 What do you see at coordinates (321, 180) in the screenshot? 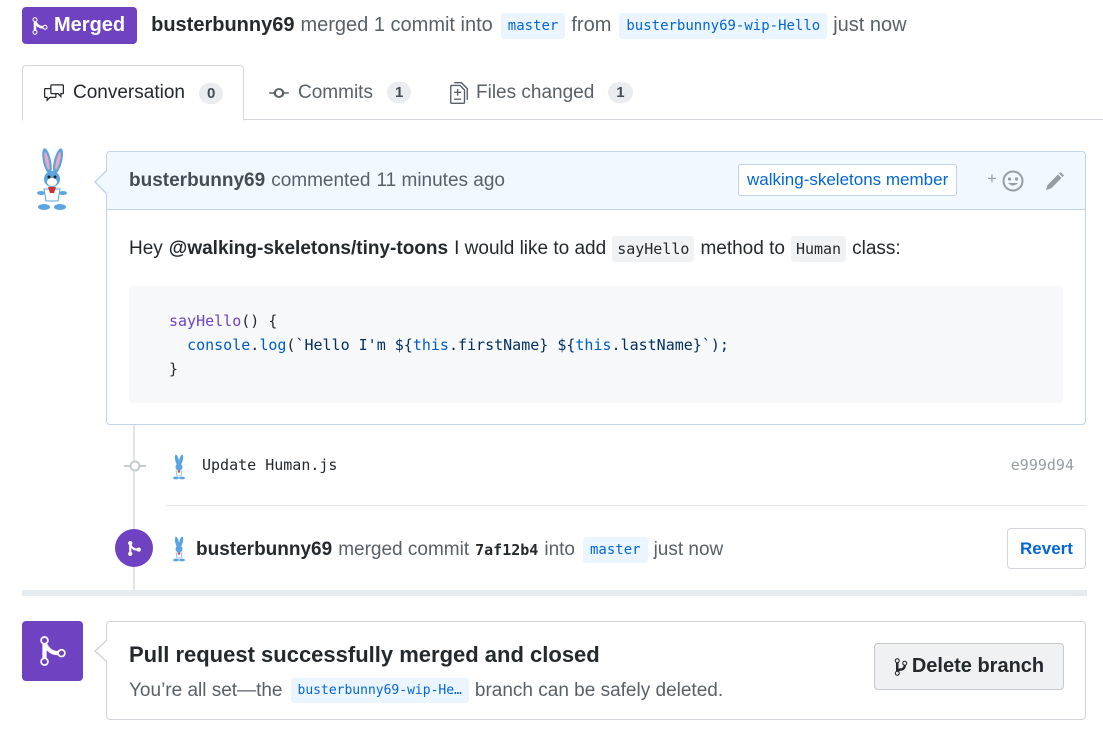
I see `comment-action: commented` at bounding box center [321, 180].